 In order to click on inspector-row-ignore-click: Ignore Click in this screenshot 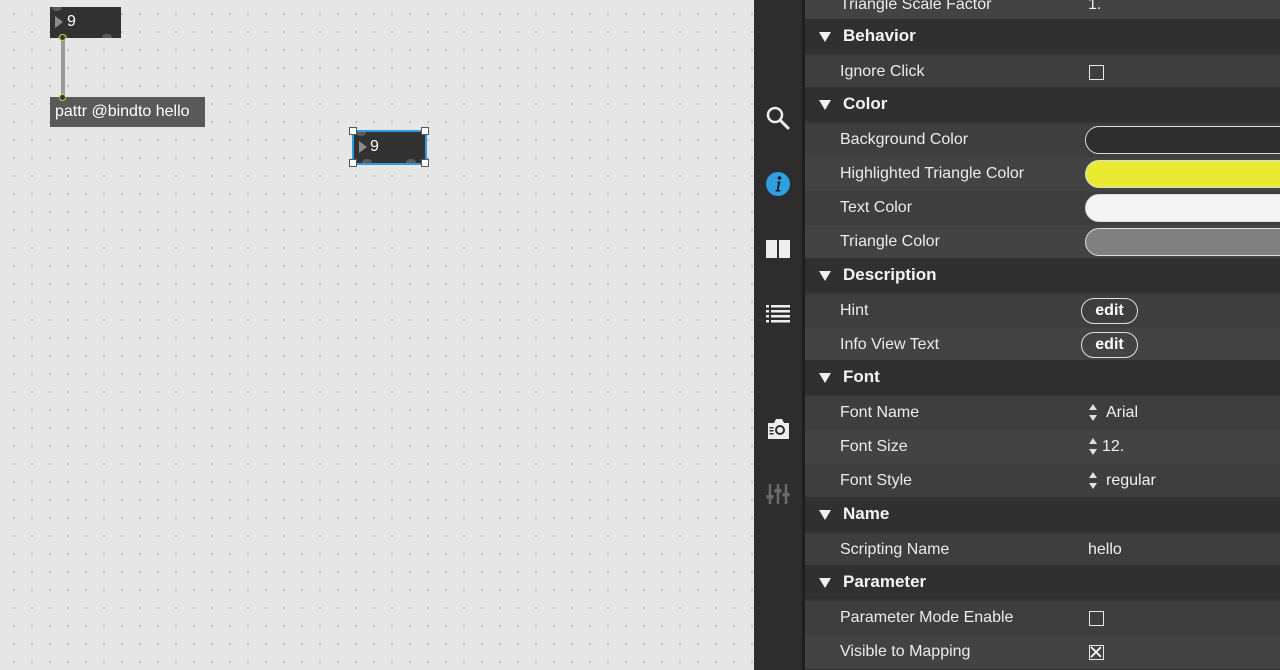, I will do `click(1042, 72)`.